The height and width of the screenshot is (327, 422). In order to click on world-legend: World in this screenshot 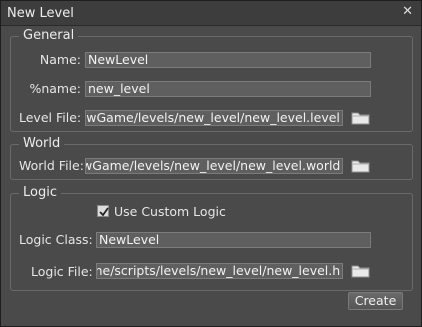, I will do `click(42, 143)`.